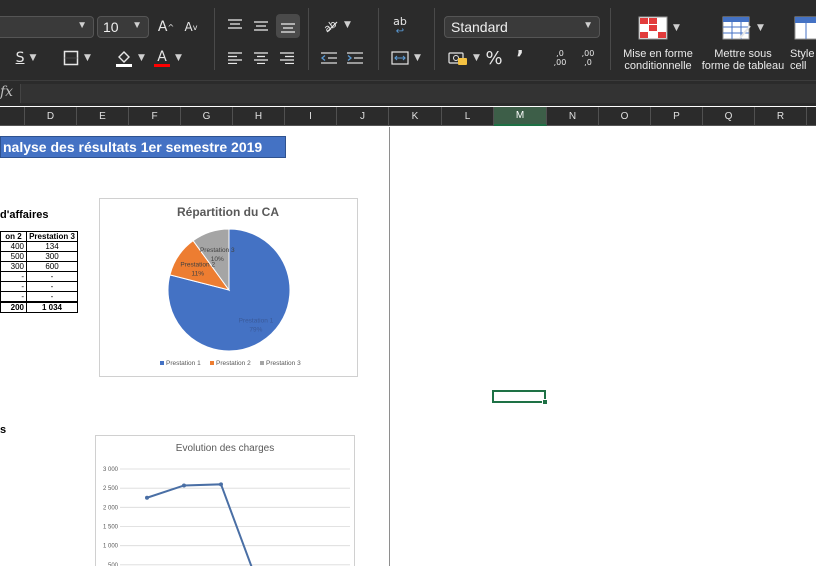  What do you see at coordinates (235, 58) in the screenshot?
I see `align-left-button` at bounding box center [235, 58].